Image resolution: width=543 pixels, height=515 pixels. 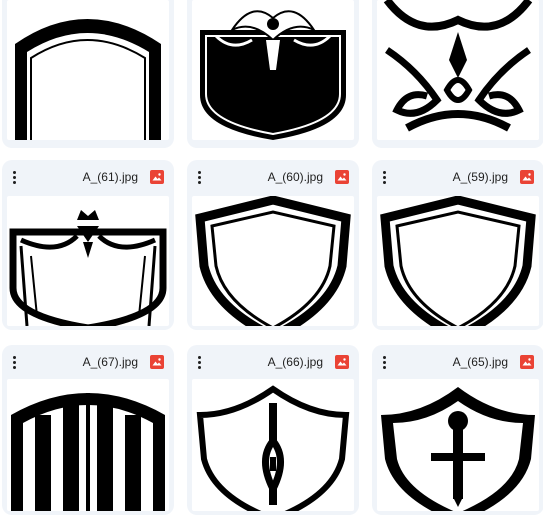 What do you see at coordinates (273, 448) in the screenshot?
I see `shield-key-image` at bounding box center [273, 448].